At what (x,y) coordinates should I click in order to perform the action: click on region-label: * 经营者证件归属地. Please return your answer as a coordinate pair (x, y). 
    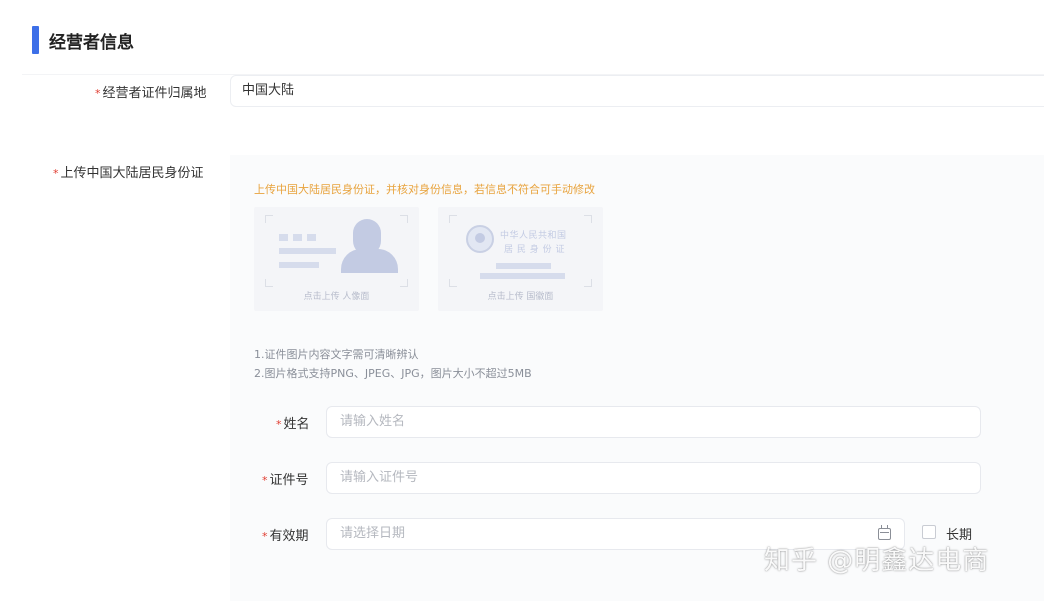
    Looking at the image, I should click on (151, 93).